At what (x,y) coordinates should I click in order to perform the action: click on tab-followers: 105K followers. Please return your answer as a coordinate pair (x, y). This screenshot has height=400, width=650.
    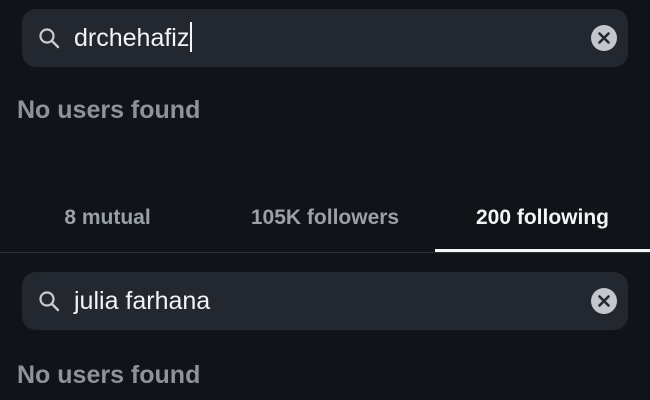
    Looking at the image, I should click on (325, 221).